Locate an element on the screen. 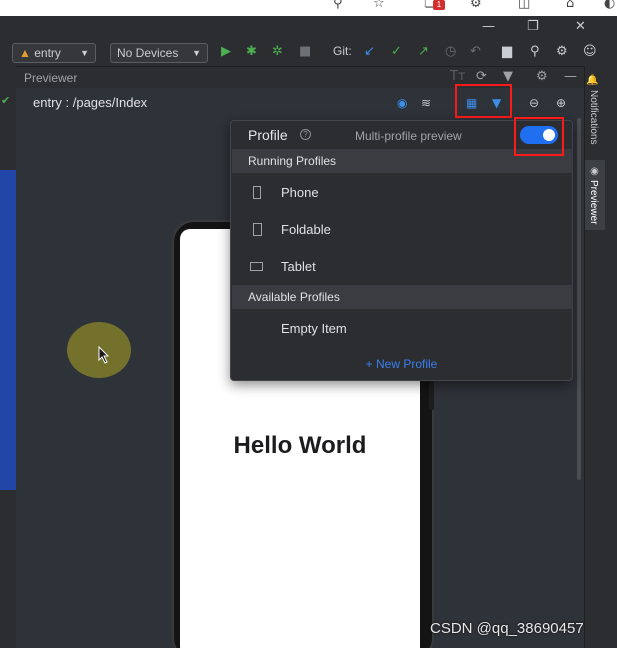  git-label: Git: is located at coordinates (342, 51).